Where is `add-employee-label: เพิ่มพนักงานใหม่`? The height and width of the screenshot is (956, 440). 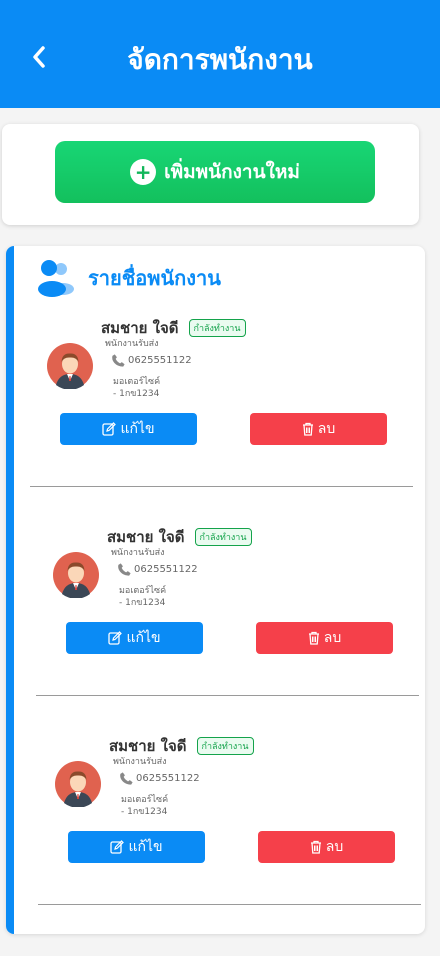
add-employee-label: เพิ่มพนักงานใหม่ is located at coordinates (232, 172).